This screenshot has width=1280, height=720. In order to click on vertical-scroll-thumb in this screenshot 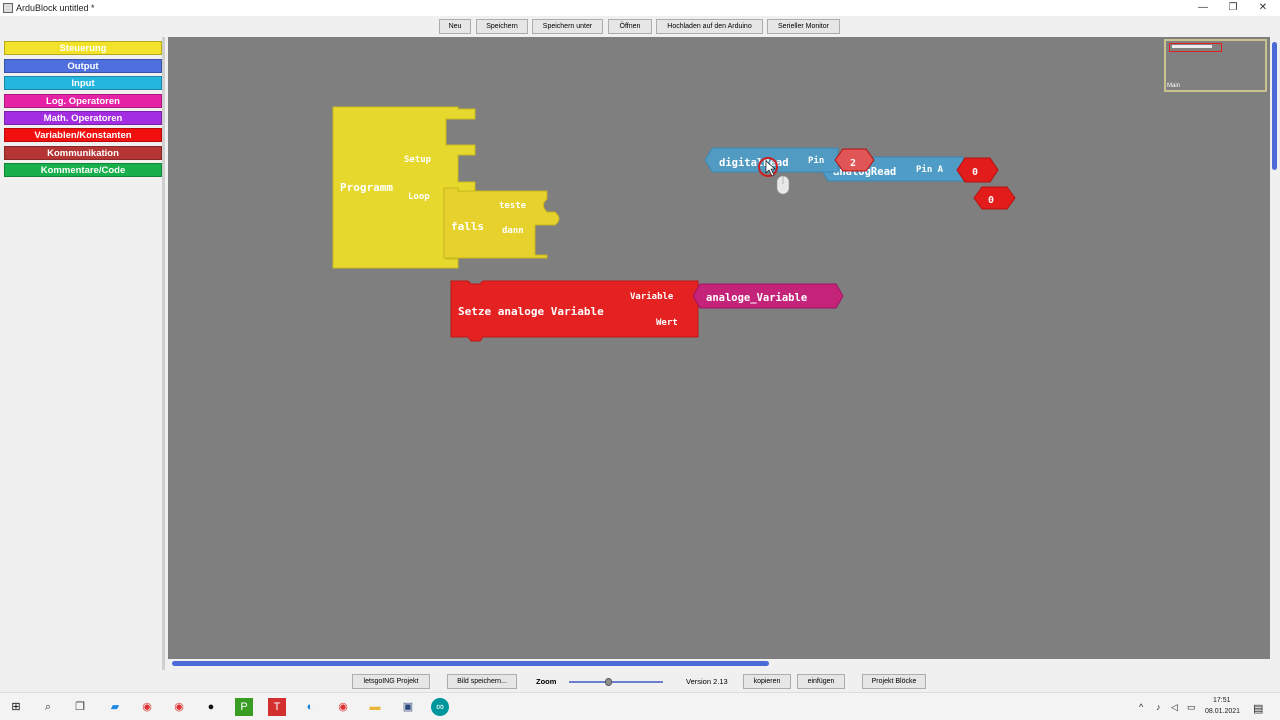, I will do `click(1274, 106)`.